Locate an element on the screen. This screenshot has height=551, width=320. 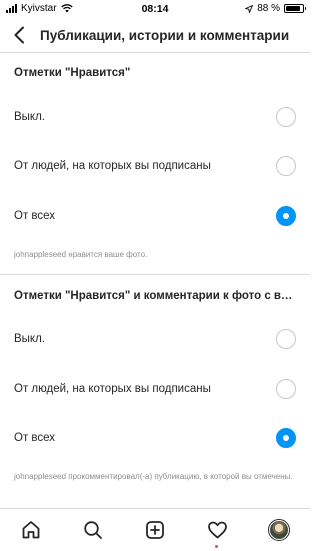
heart-icon is located at coordinates (217, 530).